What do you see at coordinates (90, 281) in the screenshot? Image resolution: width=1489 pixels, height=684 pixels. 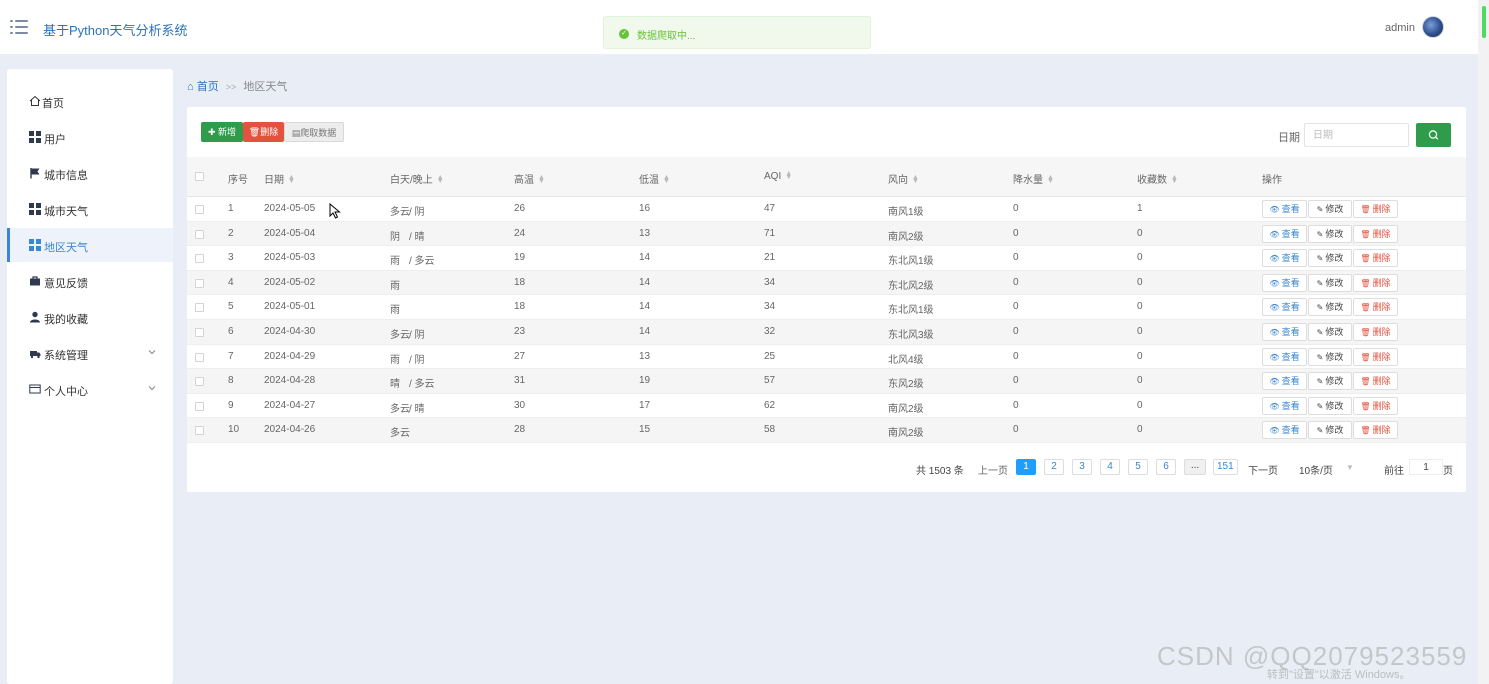 I see `sidebar-item-feedback: 意见反馈` at bounding box center [90, 281].